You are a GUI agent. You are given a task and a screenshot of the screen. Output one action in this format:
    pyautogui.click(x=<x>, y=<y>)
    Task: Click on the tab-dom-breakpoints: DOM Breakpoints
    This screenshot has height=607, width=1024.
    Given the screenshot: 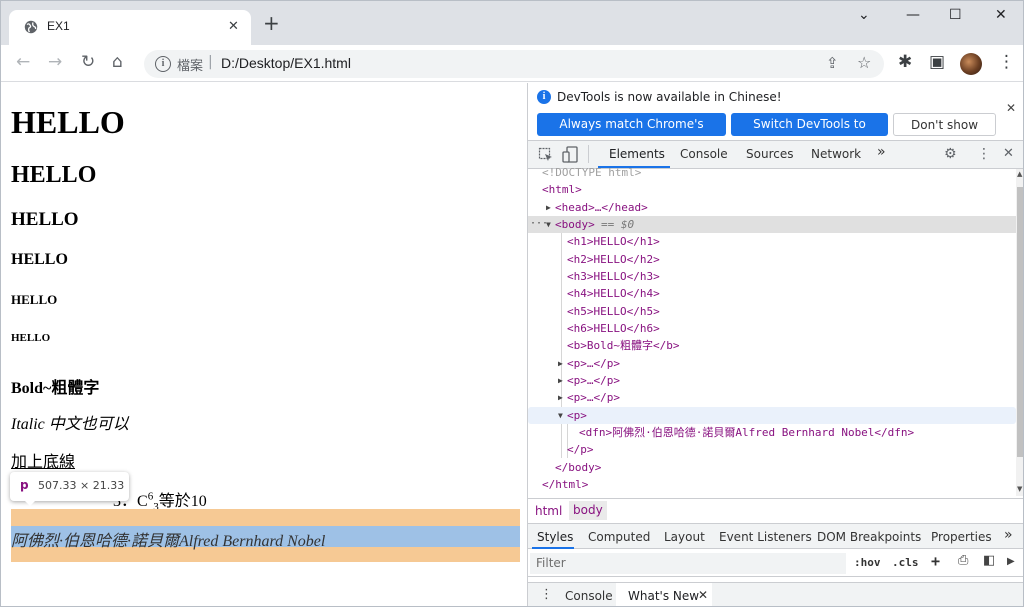 What is the action you would take?
    pyautogui.click(x=869, y=537)
    